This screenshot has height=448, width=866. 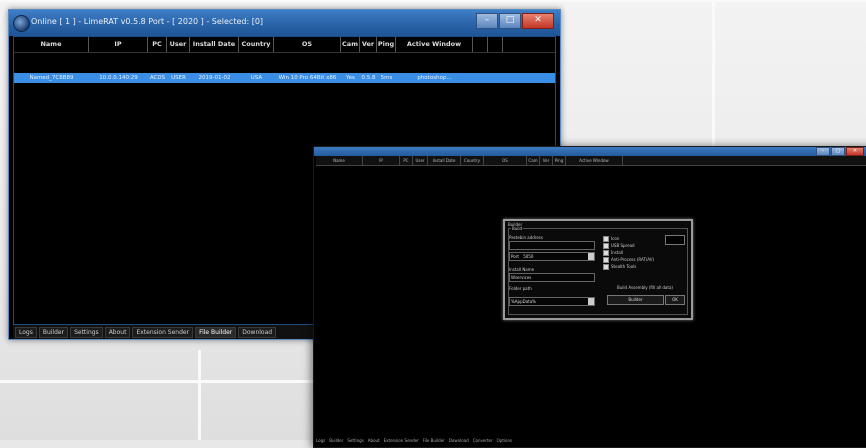 I want to click on browse-button, so click(x=591, y=301).